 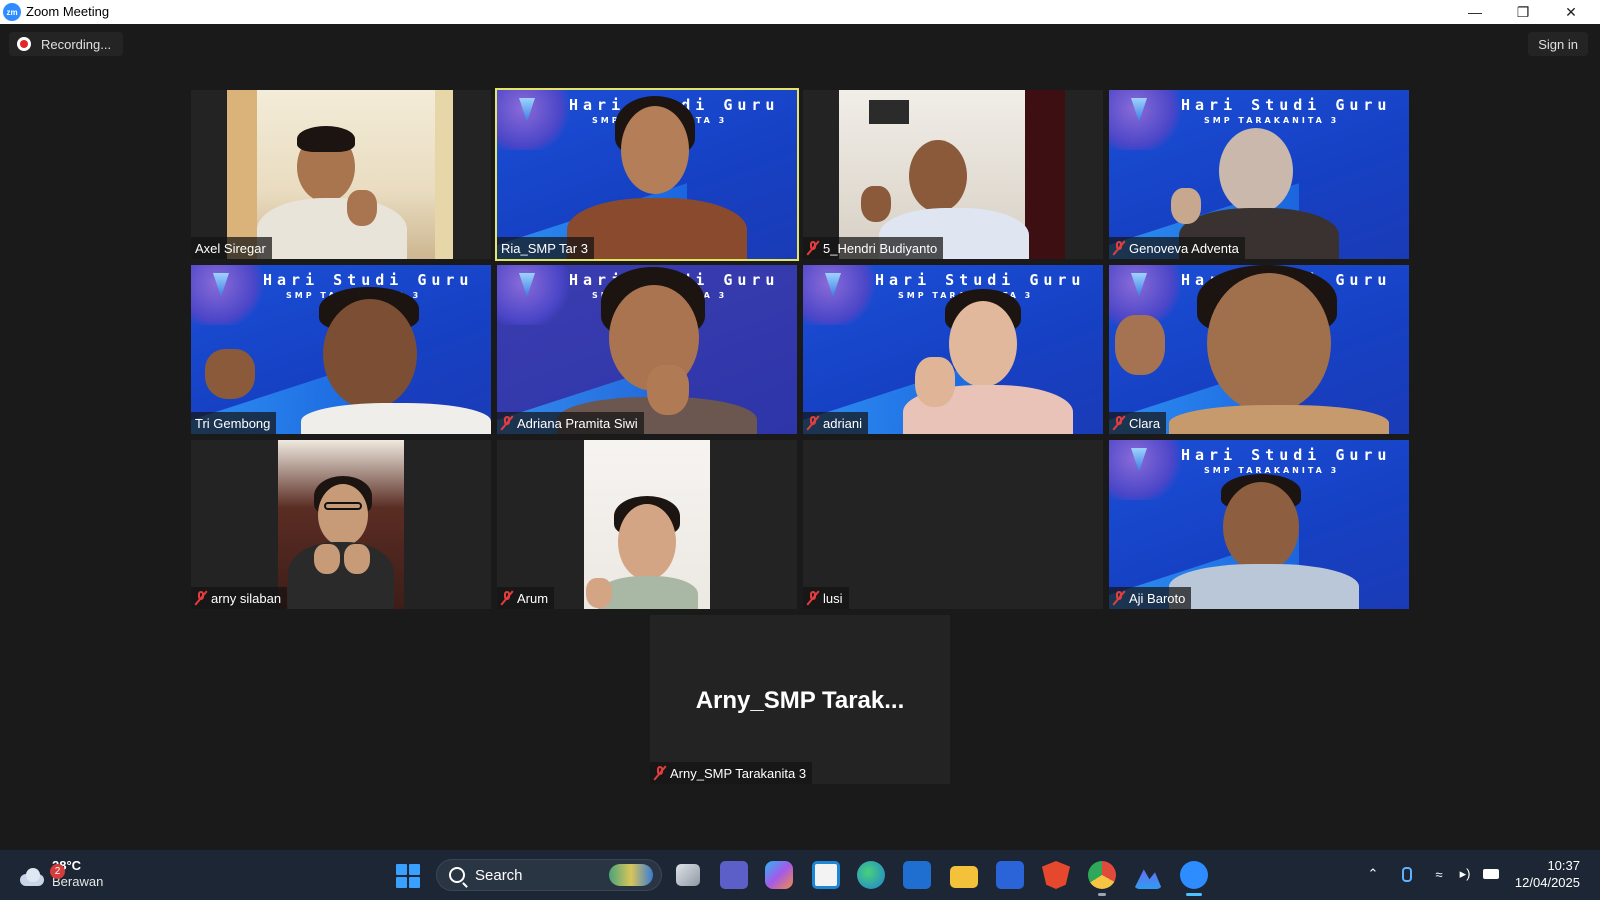 I want to click on outlook-icon, so click(x=917, y=875).